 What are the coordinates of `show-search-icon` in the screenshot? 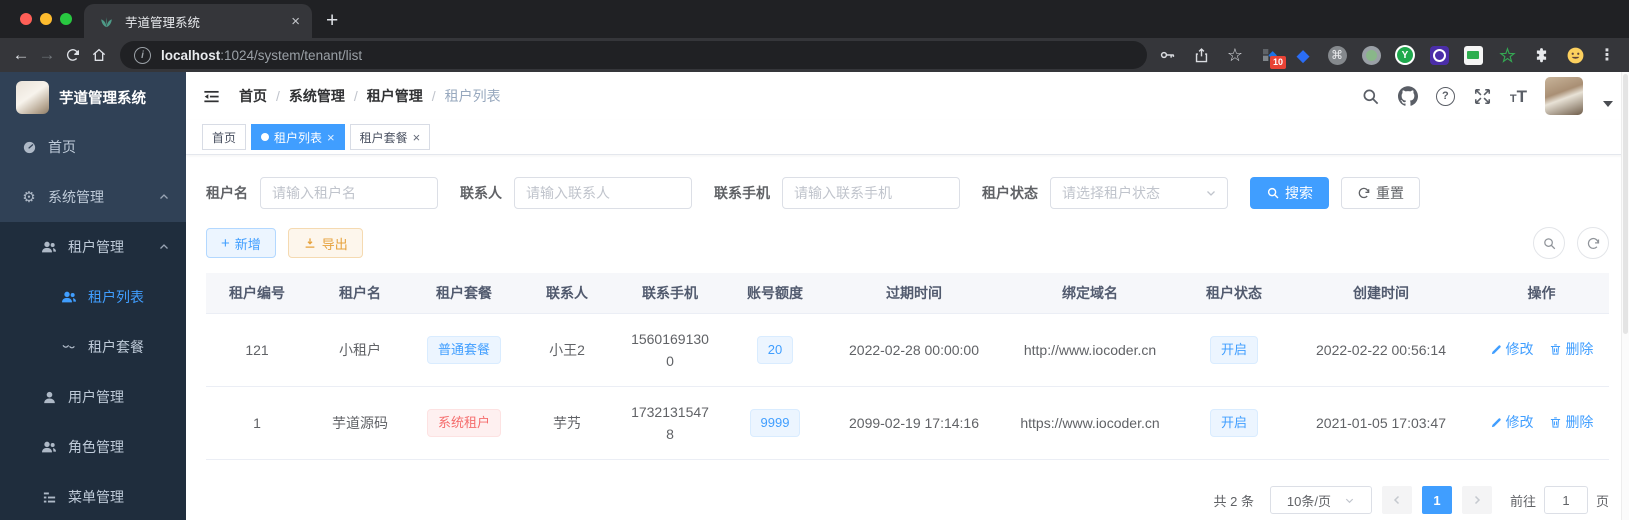 It's located at (1549, 243).